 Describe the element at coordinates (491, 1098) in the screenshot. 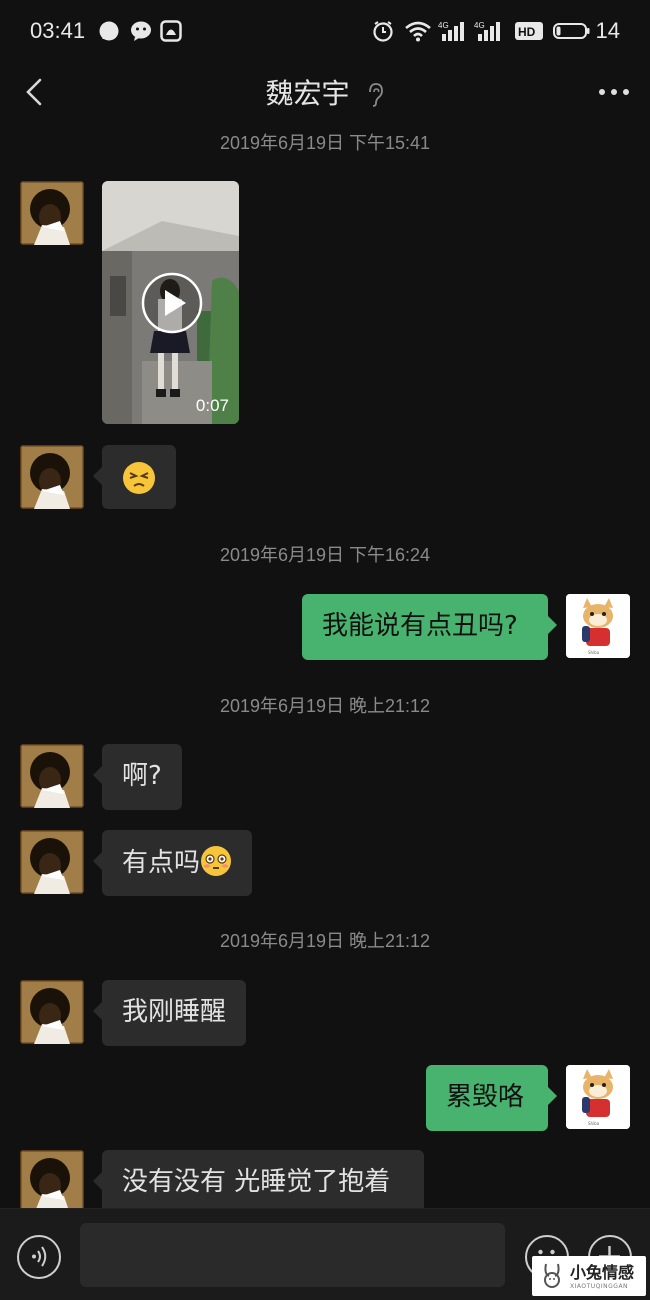

I see `message-bubble-self: 累毁咯` at that location.